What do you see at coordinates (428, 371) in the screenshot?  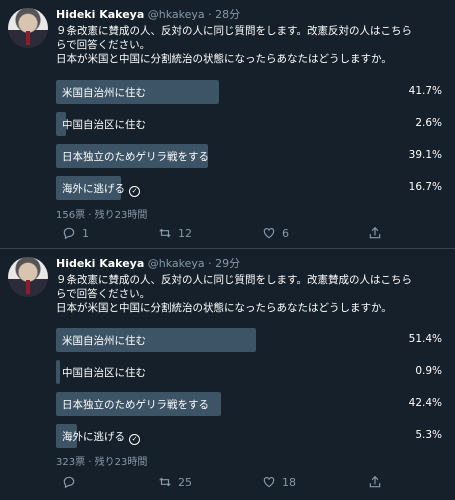 I see `poll-option-percent: 0.9%` at bounding box center [428, 371].